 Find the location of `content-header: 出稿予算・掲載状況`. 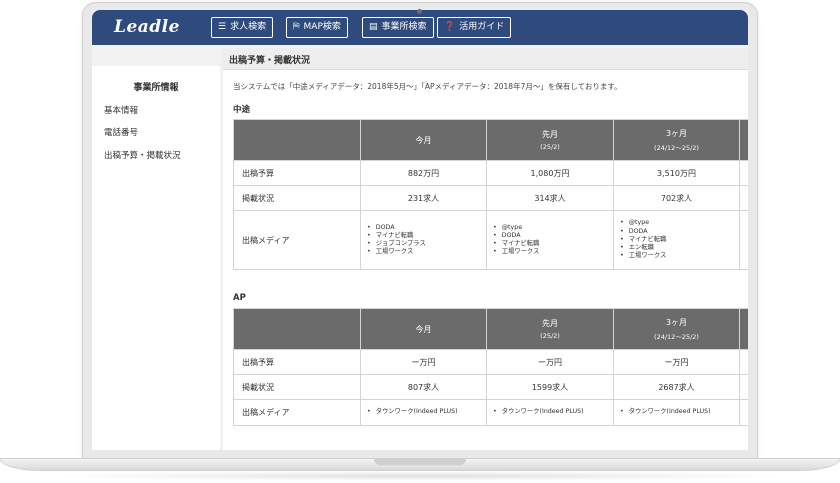

content-header: 出稿予算・掲載状況 is located at coordinates (485, 59).